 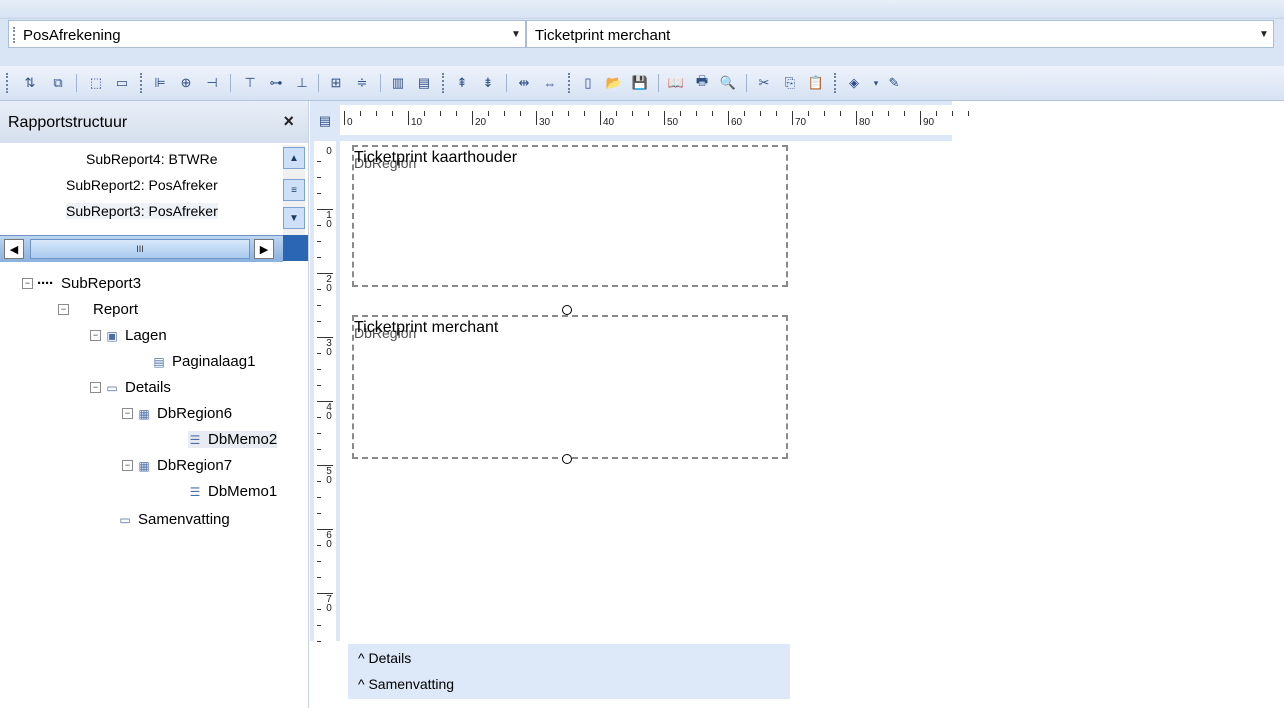 What do you see at coordinates (81, 283) in the screenshot?
I see `tree-node-subreport3: − ···· SubReport3` at bounding box center [81, 283].